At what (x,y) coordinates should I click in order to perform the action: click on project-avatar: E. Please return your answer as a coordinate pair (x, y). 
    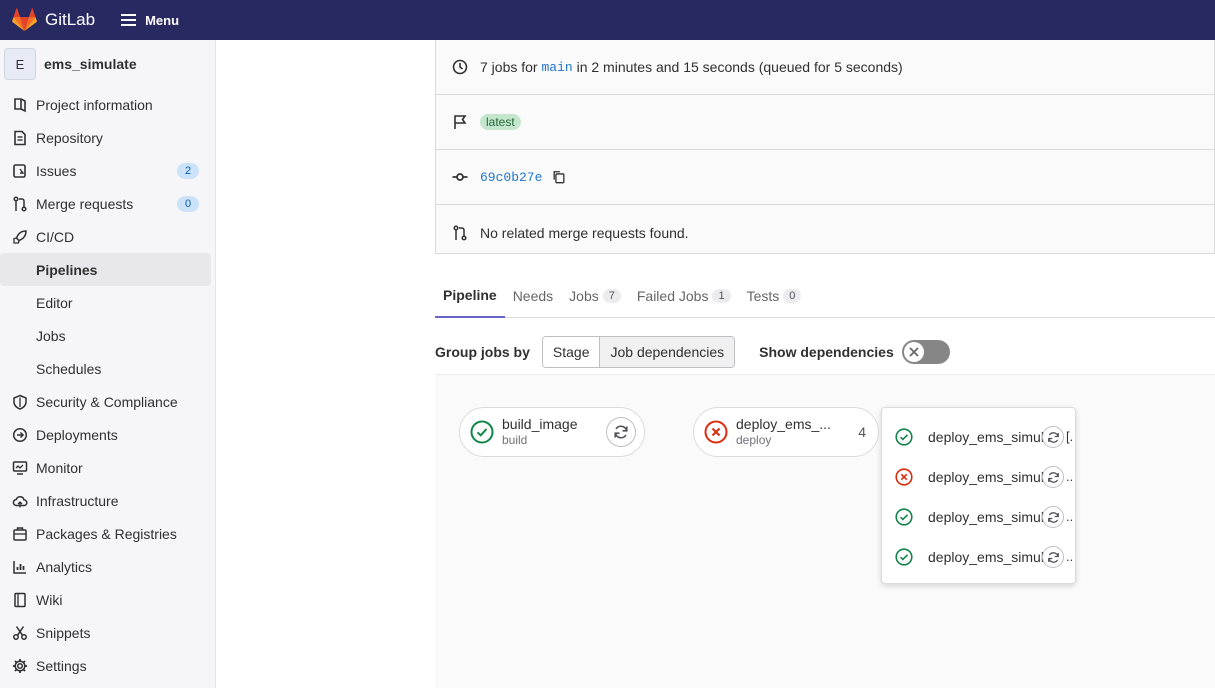
    Looking at the image, I should click on (20, 64).